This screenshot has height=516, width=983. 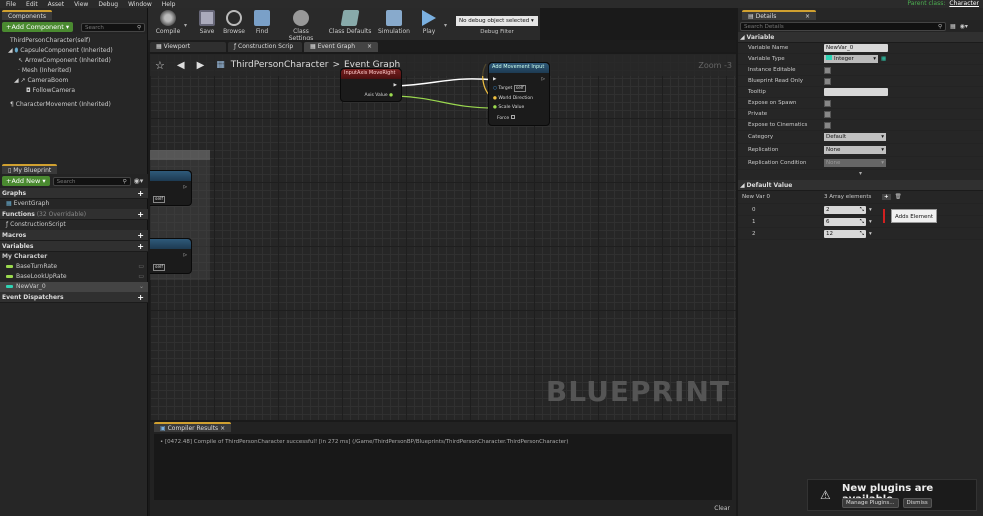 What do you see at coordinates (32, 4) in the screenshot?
I see `menu-edit: Edit` at bounding box center [32, 4].